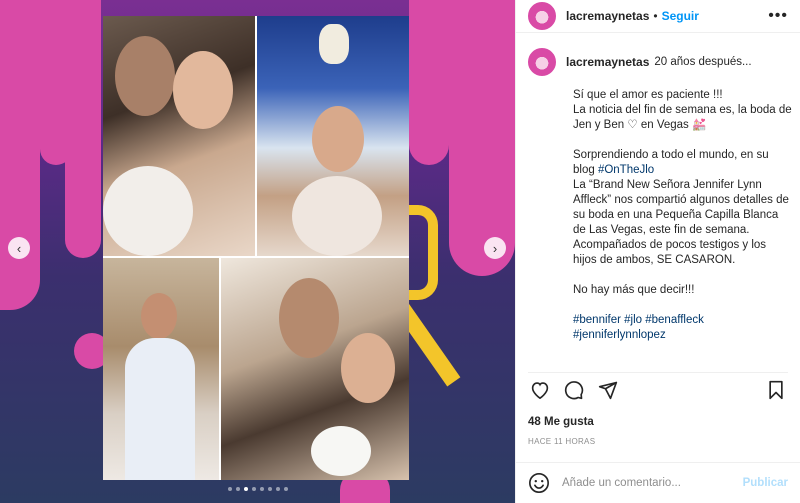  I want to click on carousel-prev-button: ‹, so click(19, 248).